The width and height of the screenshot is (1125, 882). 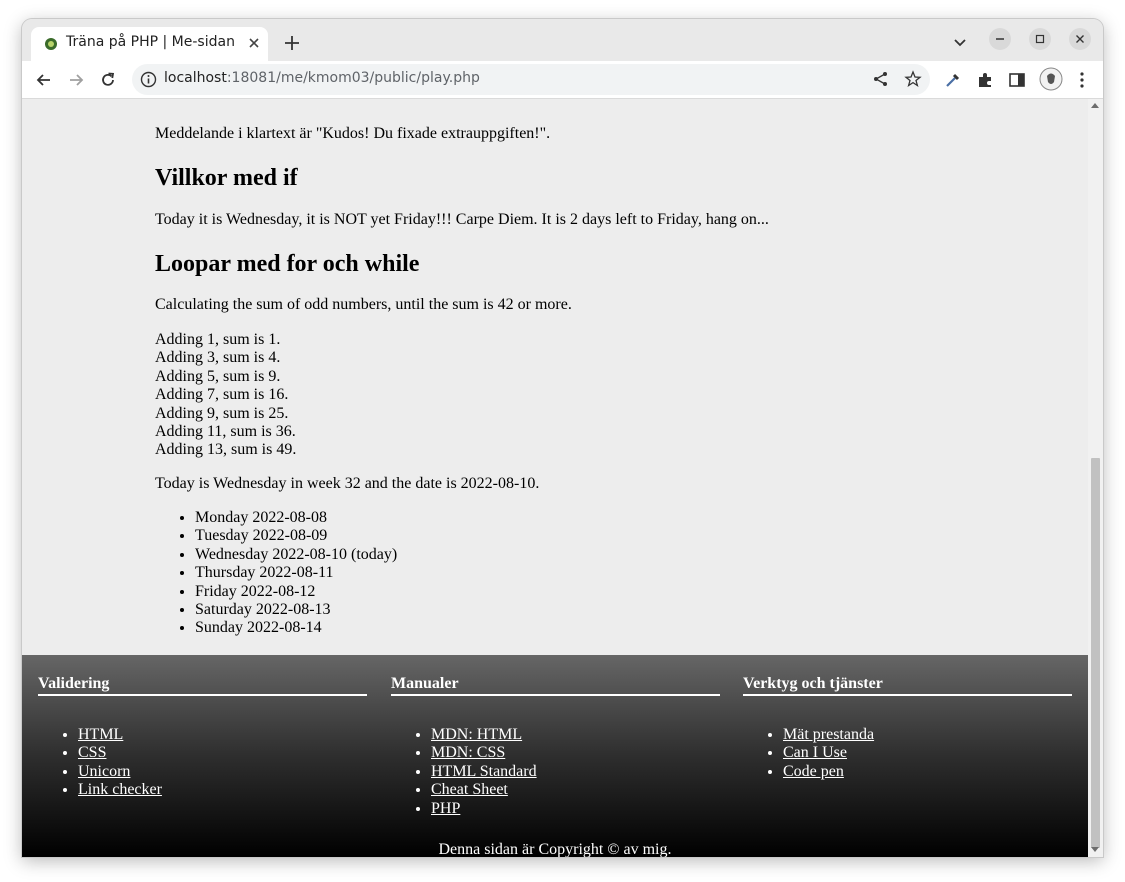 I want to click on list-item: Wednesday 2022-08-10 (today), so click(x=296, y=555).